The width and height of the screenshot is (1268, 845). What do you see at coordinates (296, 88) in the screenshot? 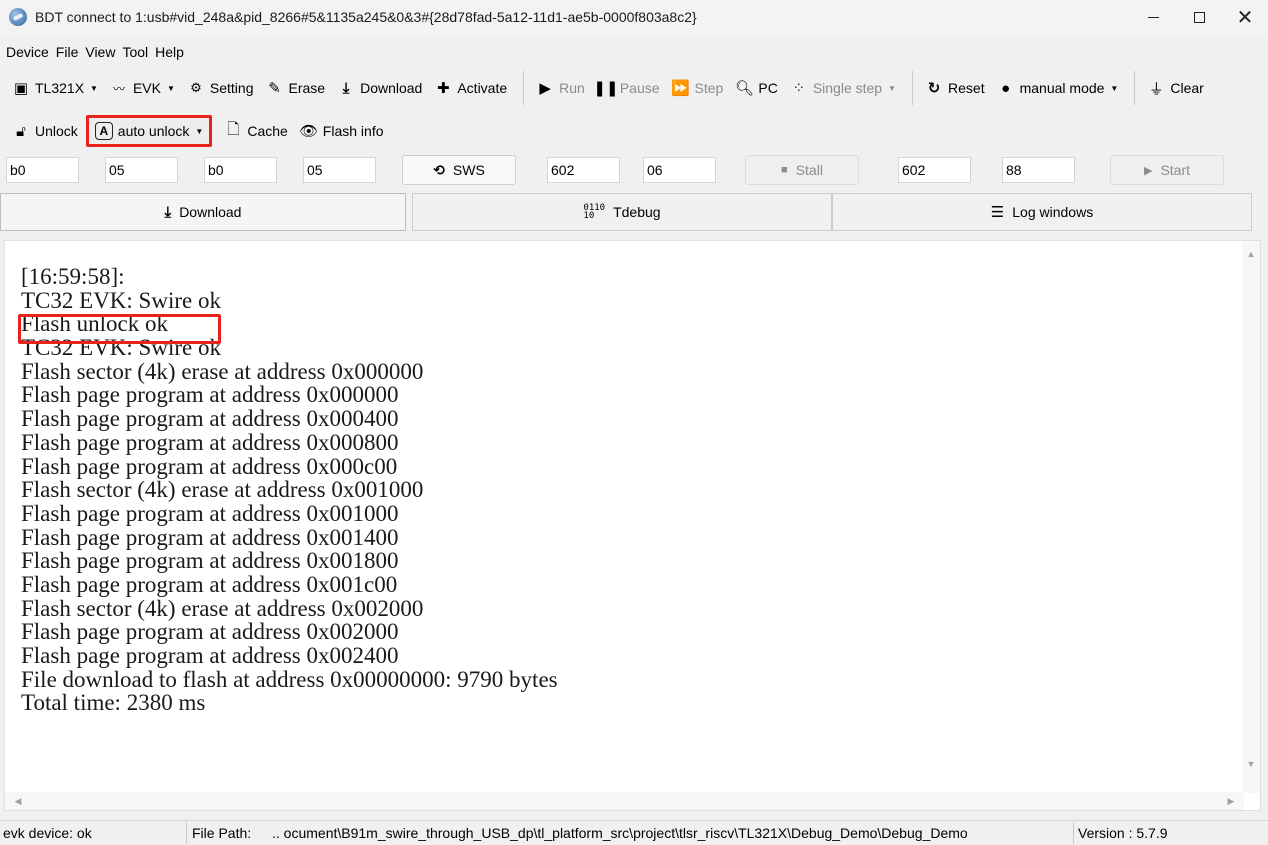
I see `erase-button: ✎ Erase` at bounding box center [296, 88].